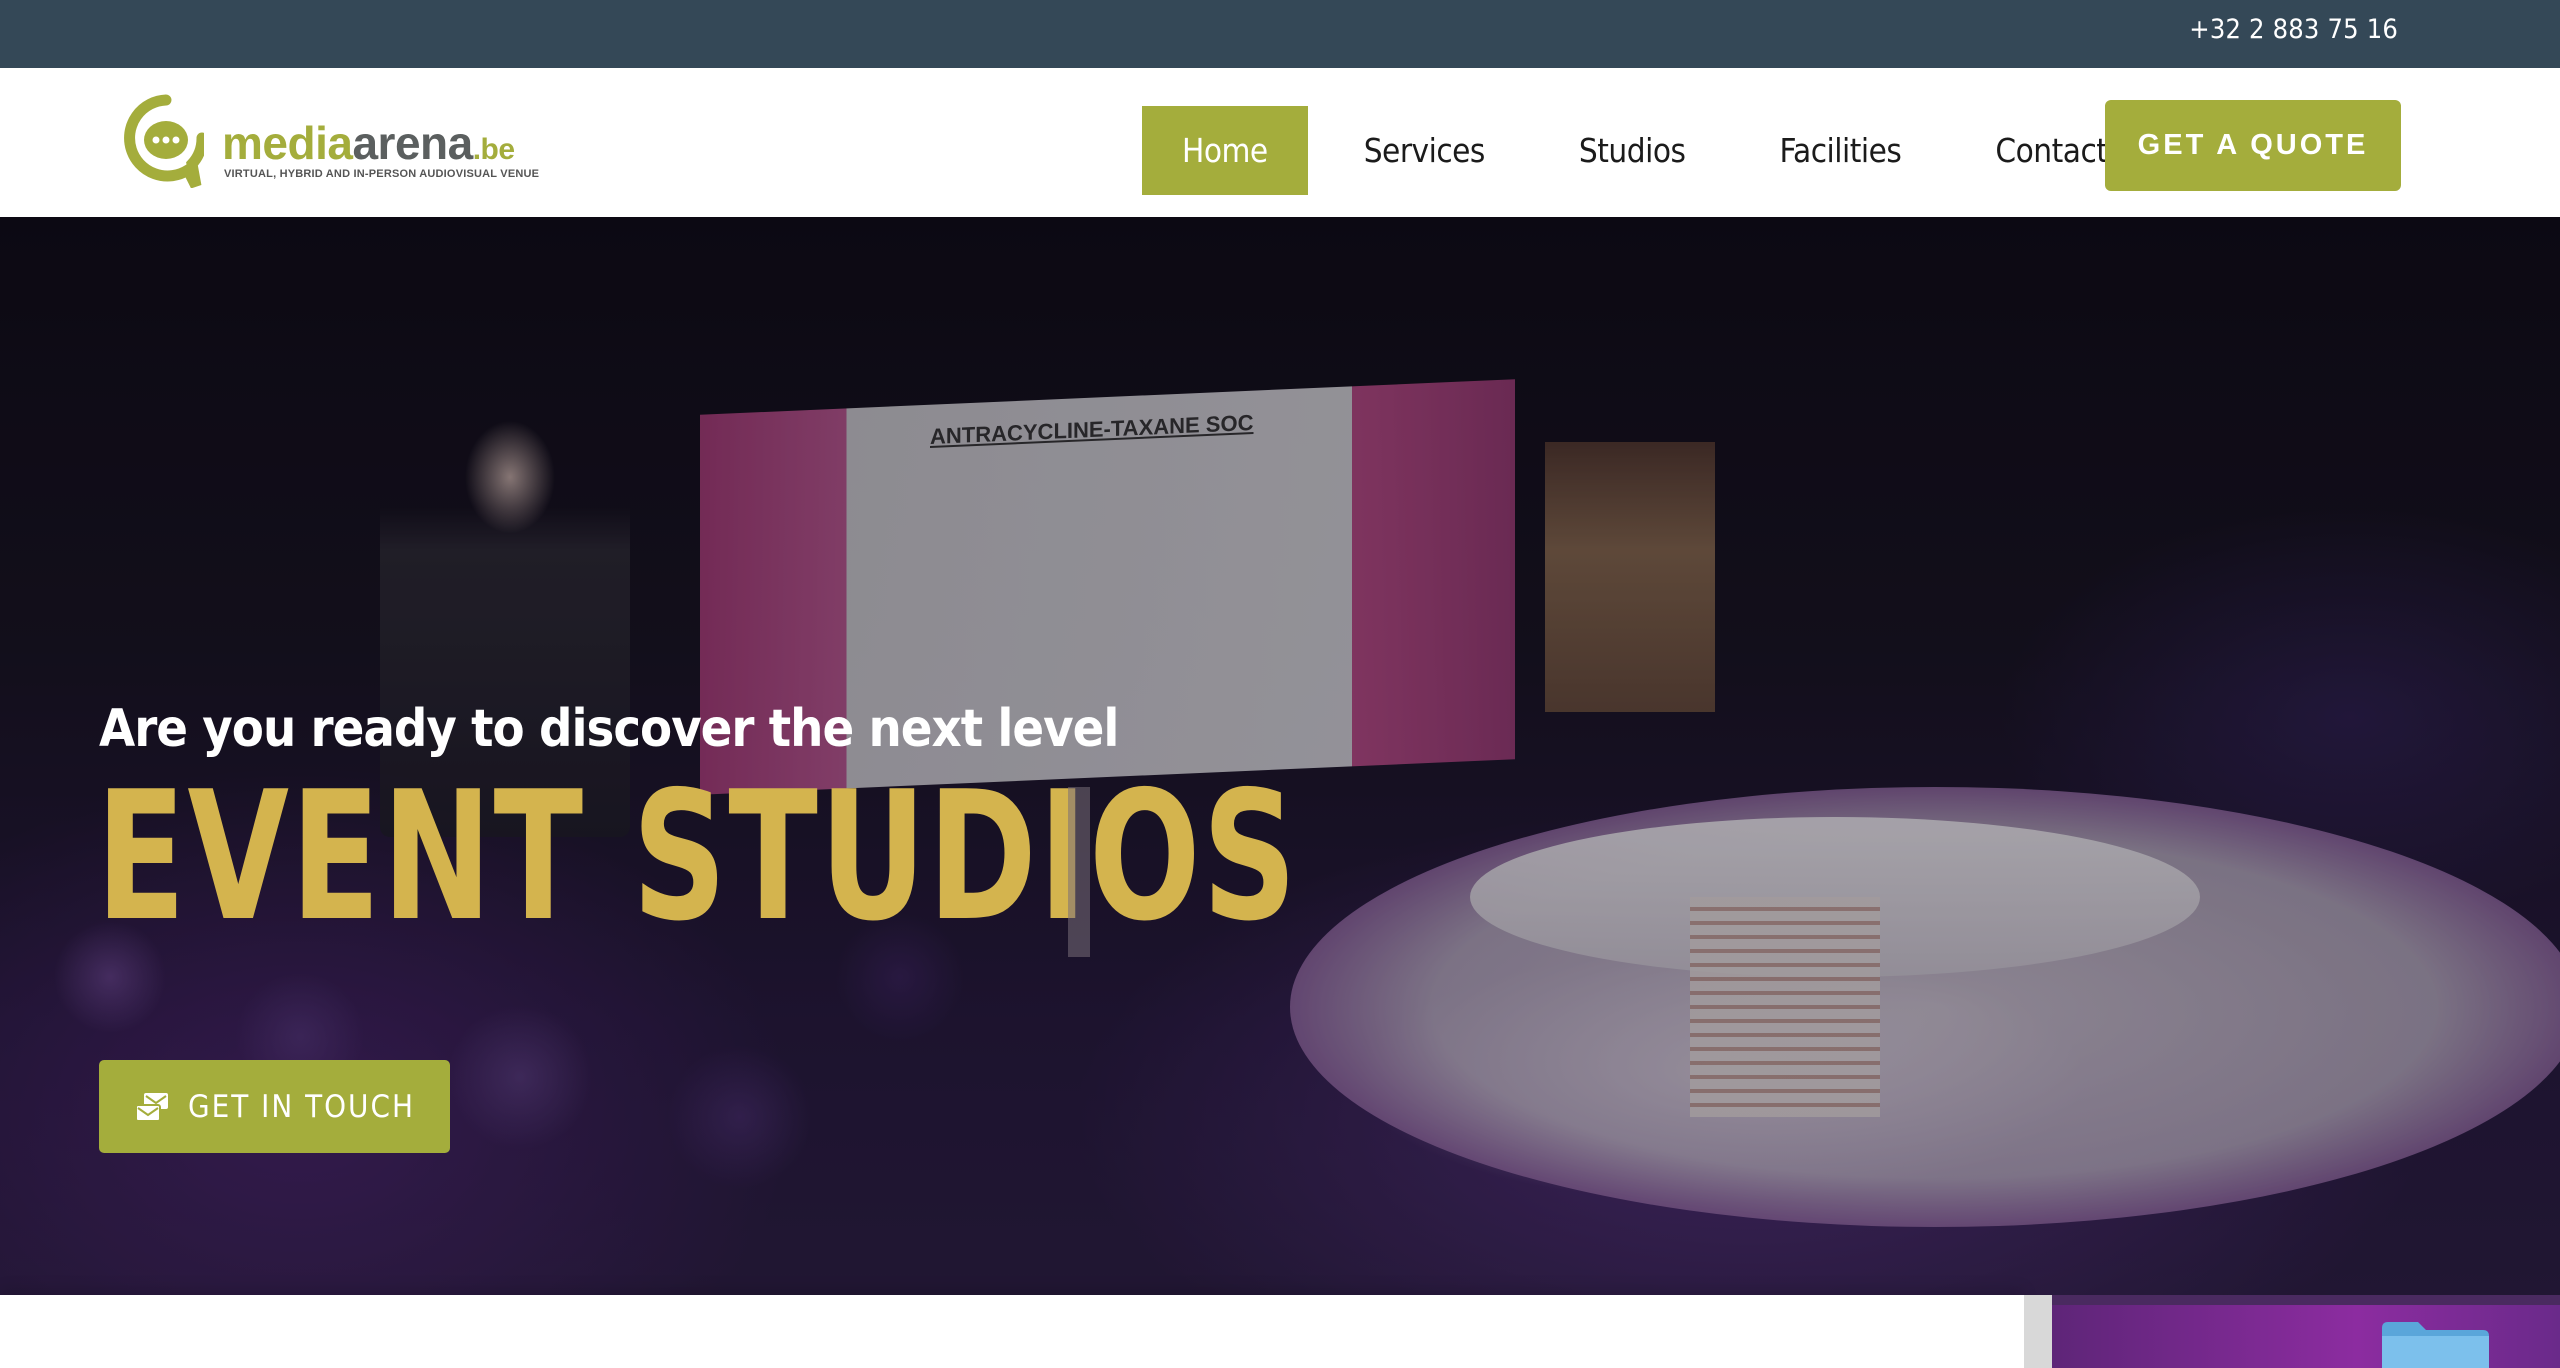  I want to click on top-bar: +32 2 883 75 16, so click(1280, 34).